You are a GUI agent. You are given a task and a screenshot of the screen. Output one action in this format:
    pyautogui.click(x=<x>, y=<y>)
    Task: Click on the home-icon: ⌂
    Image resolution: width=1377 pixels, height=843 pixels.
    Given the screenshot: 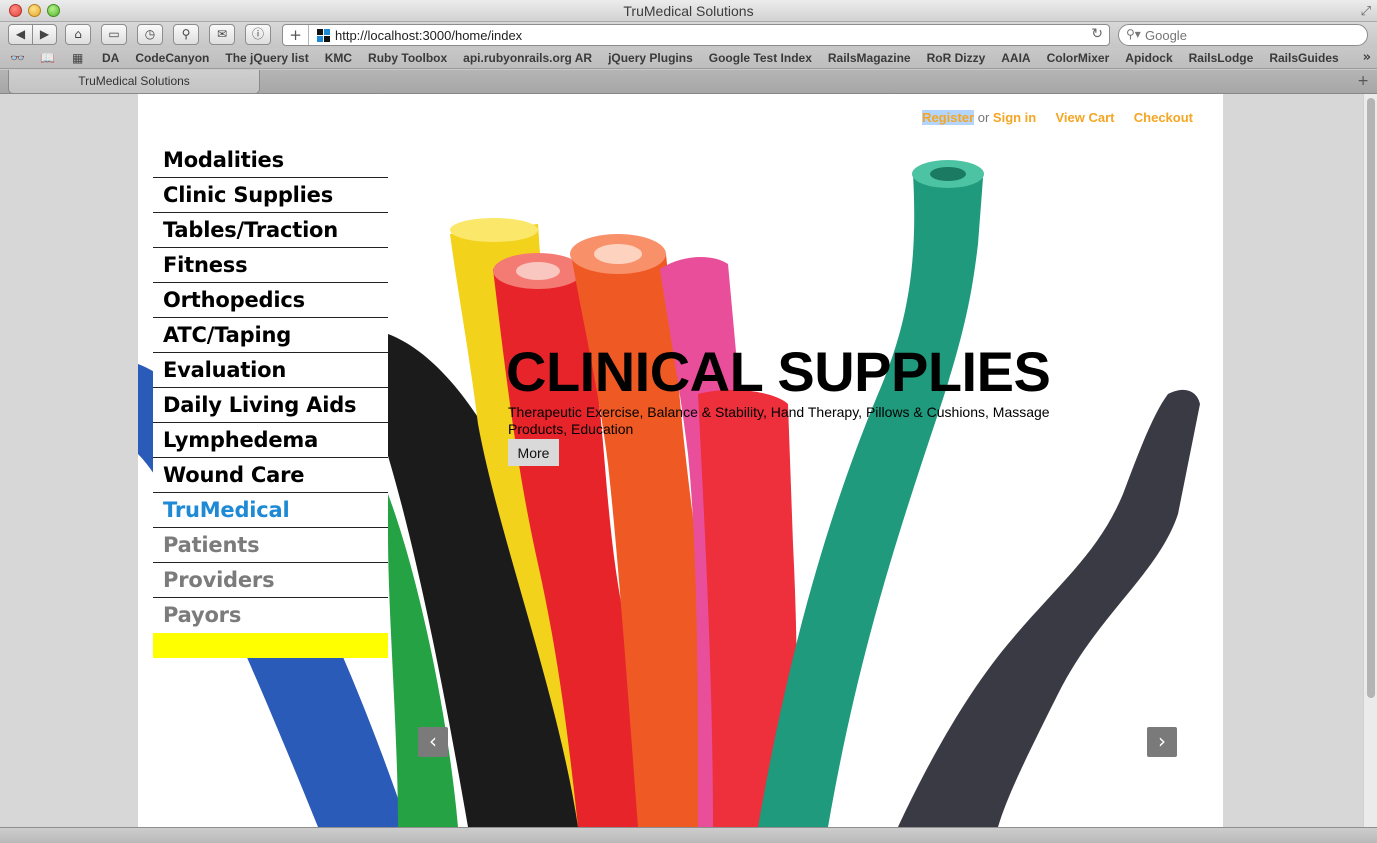 What is the action you would take?
    pyautogui.click(x=78, y=34)
    